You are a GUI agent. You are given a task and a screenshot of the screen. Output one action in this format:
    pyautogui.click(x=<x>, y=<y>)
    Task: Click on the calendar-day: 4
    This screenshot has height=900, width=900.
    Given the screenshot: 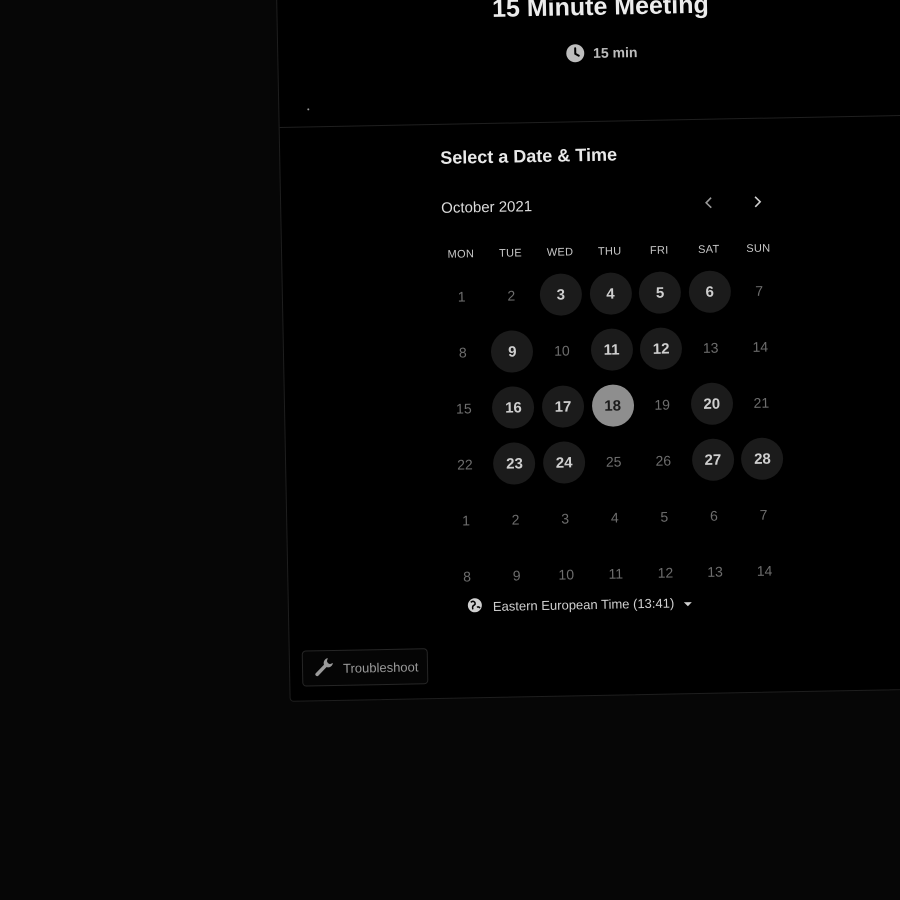 What is the action you would take?
    pyautogui.click(x=614, y=517)
    